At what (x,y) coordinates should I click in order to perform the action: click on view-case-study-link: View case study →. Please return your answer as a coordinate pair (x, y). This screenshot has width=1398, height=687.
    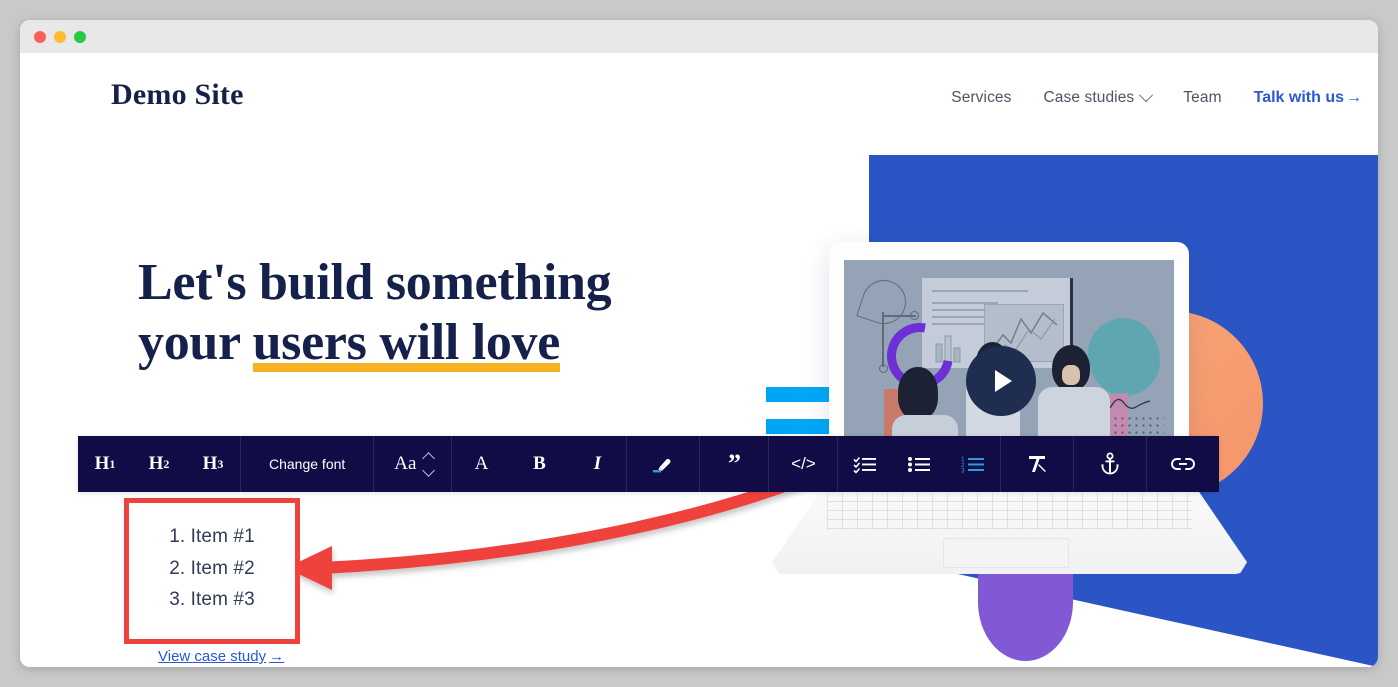
    Looking at the image, I should click on (221, 656).